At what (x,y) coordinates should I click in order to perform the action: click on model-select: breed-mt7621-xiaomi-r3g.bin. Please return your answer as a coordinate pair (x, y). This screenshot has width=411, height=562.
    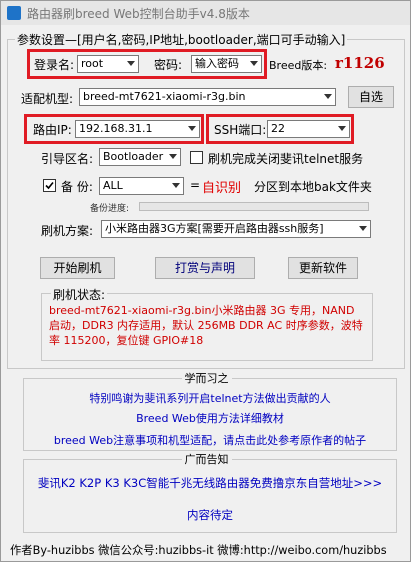
    Looking at the image, I should click on (207, 97).